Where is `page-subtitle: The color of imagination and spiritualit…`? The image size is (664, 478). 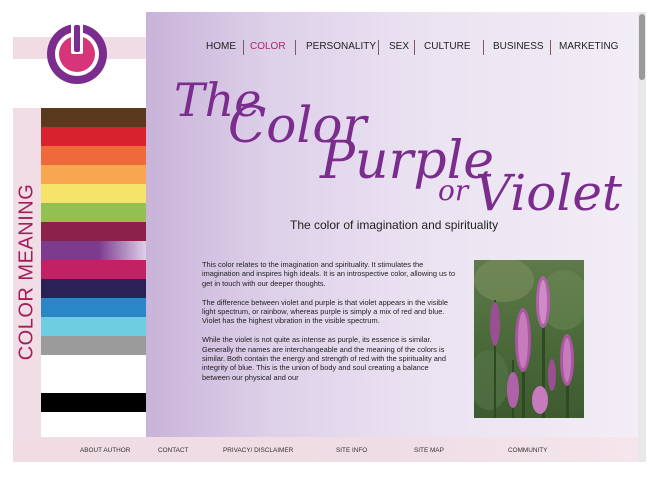
page-subtitle: The color of imagination and spiritualit… is located at coordinates (394, 225).